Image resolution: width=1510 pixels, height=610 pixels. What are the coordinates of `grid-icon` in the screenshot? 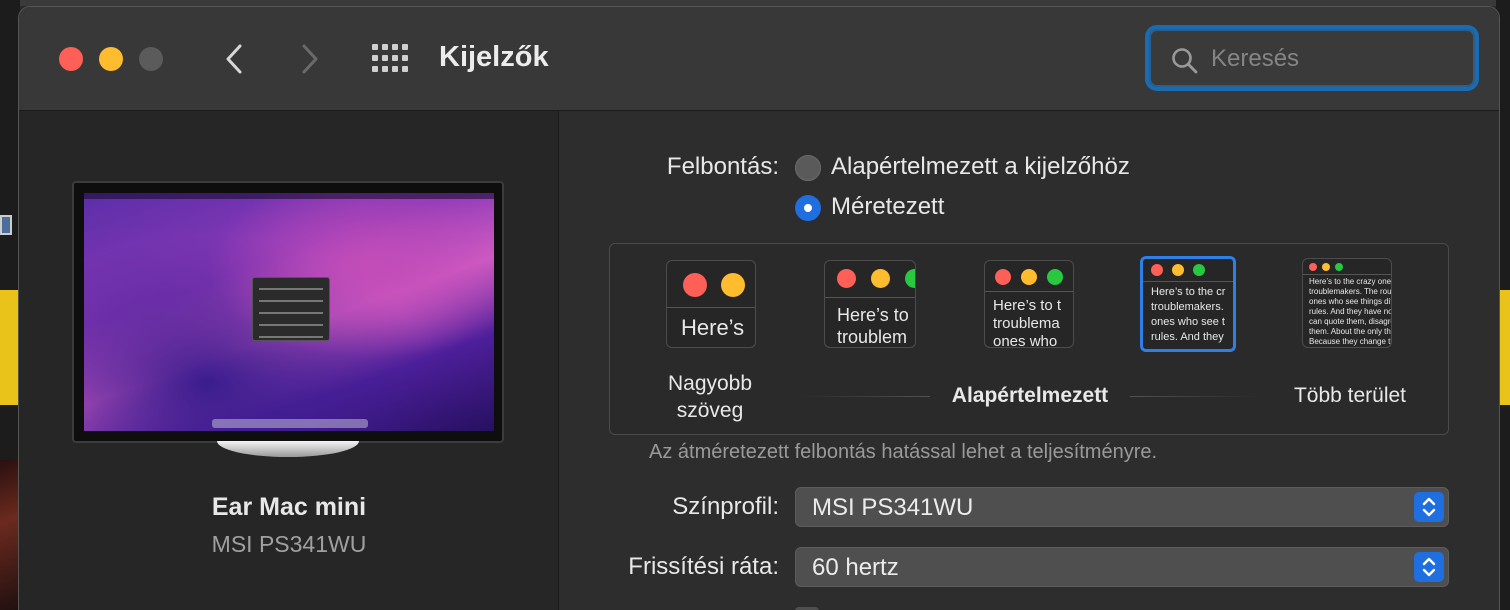 It's located at (390, 58).